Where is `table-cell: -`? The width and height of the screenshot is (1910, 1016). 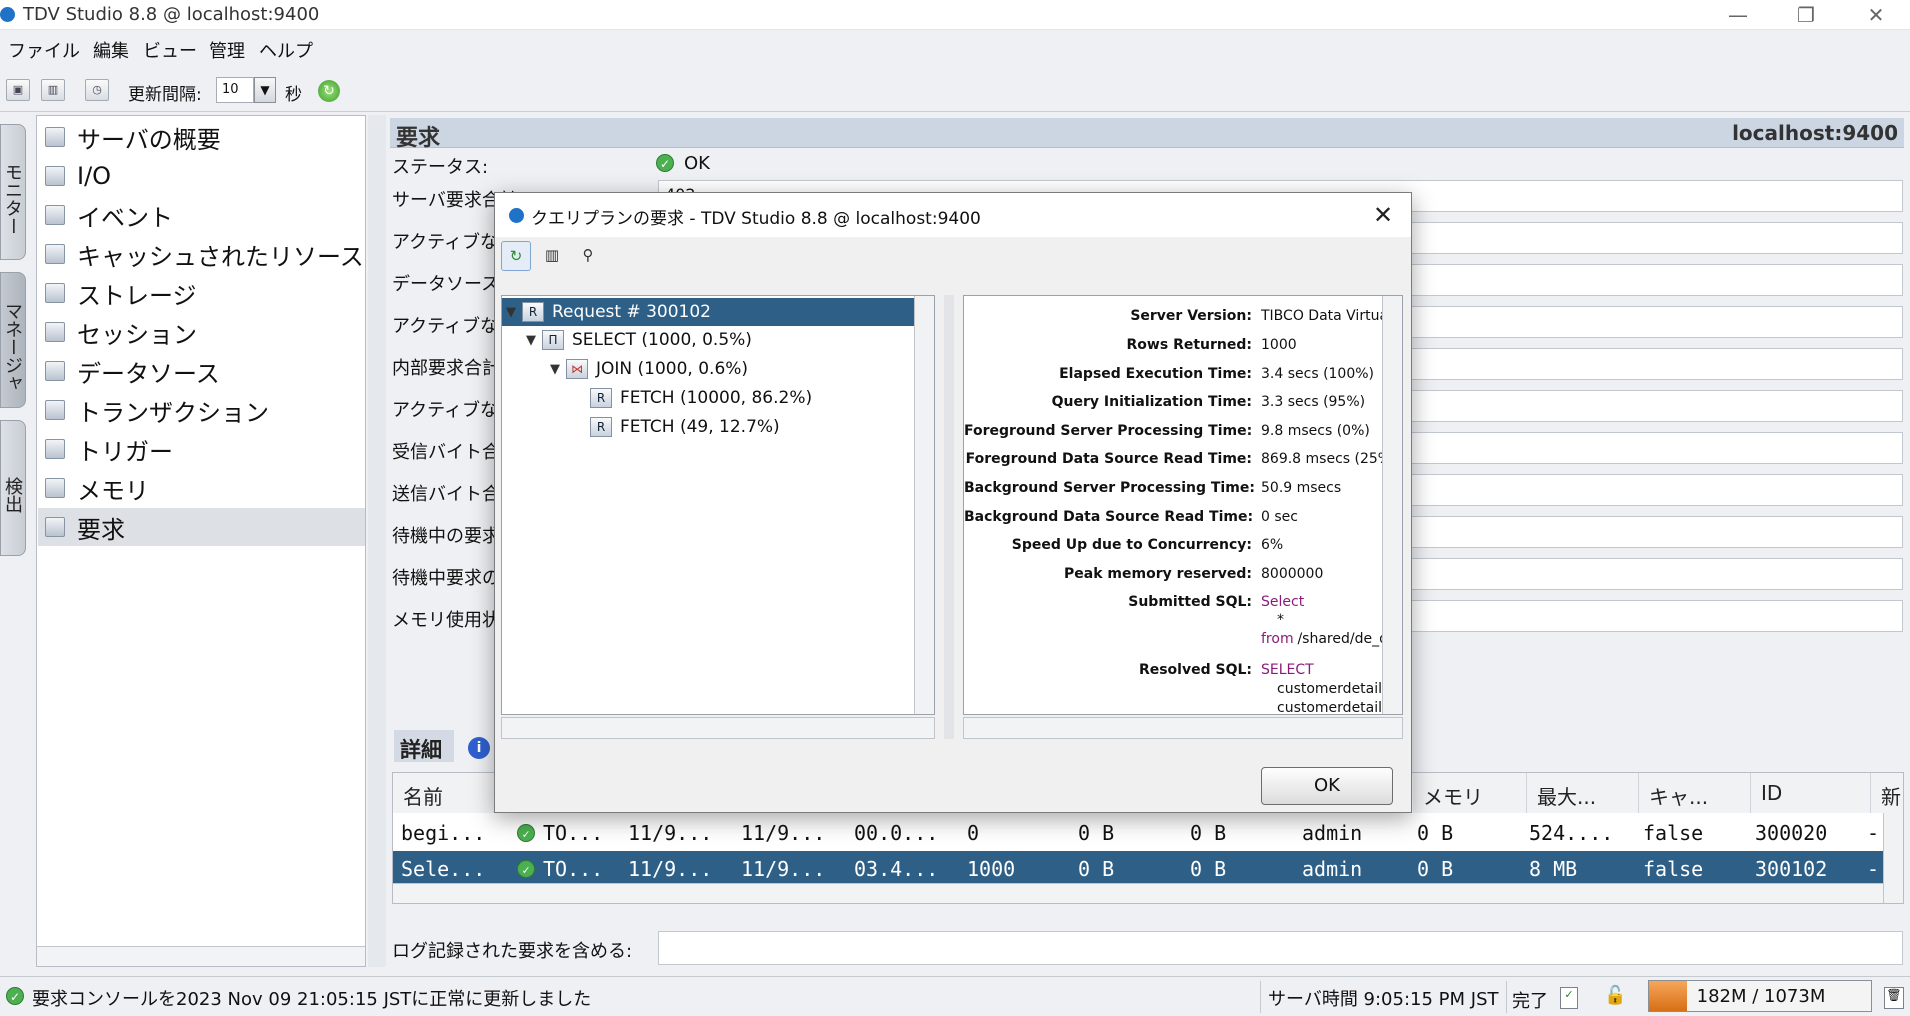 table-cell: - is located at coordinates (1873, 869).